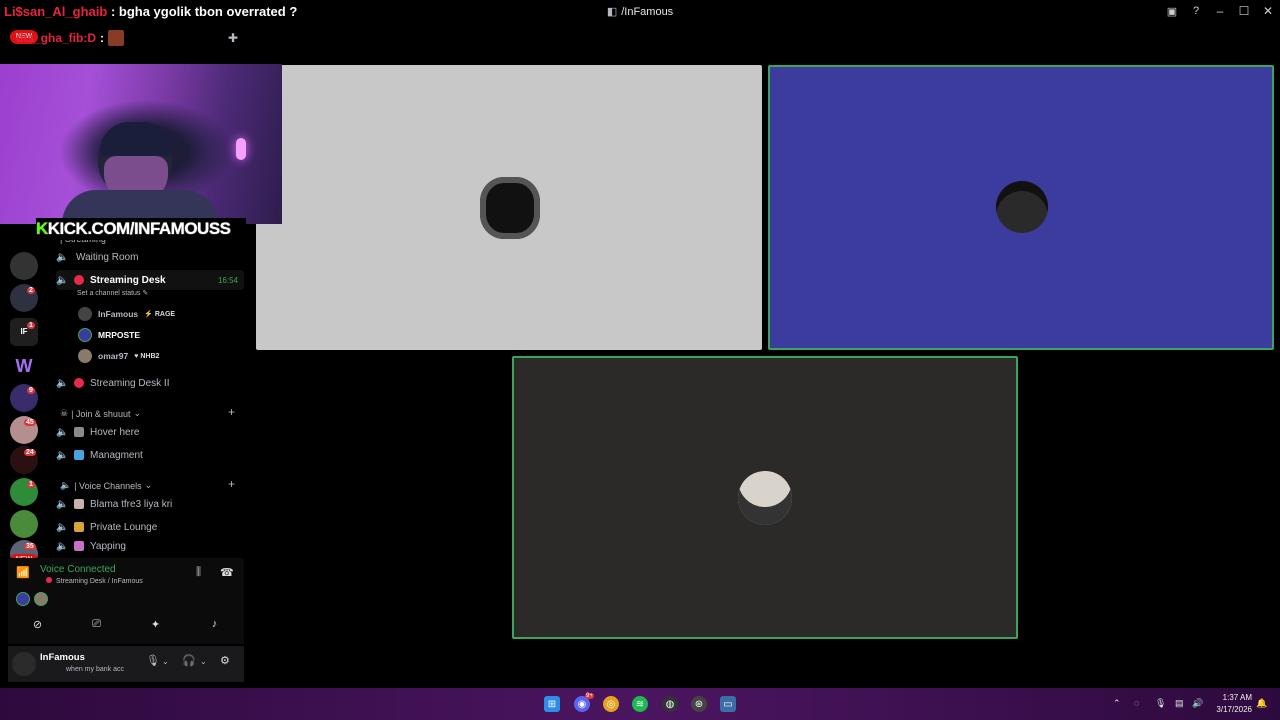 The height and width of the screenshot is (720, 1280). What do you see at coordinates (24, 366) in the screenshot?
I see `server-icon-w: W` at bounding box center [24, 366].